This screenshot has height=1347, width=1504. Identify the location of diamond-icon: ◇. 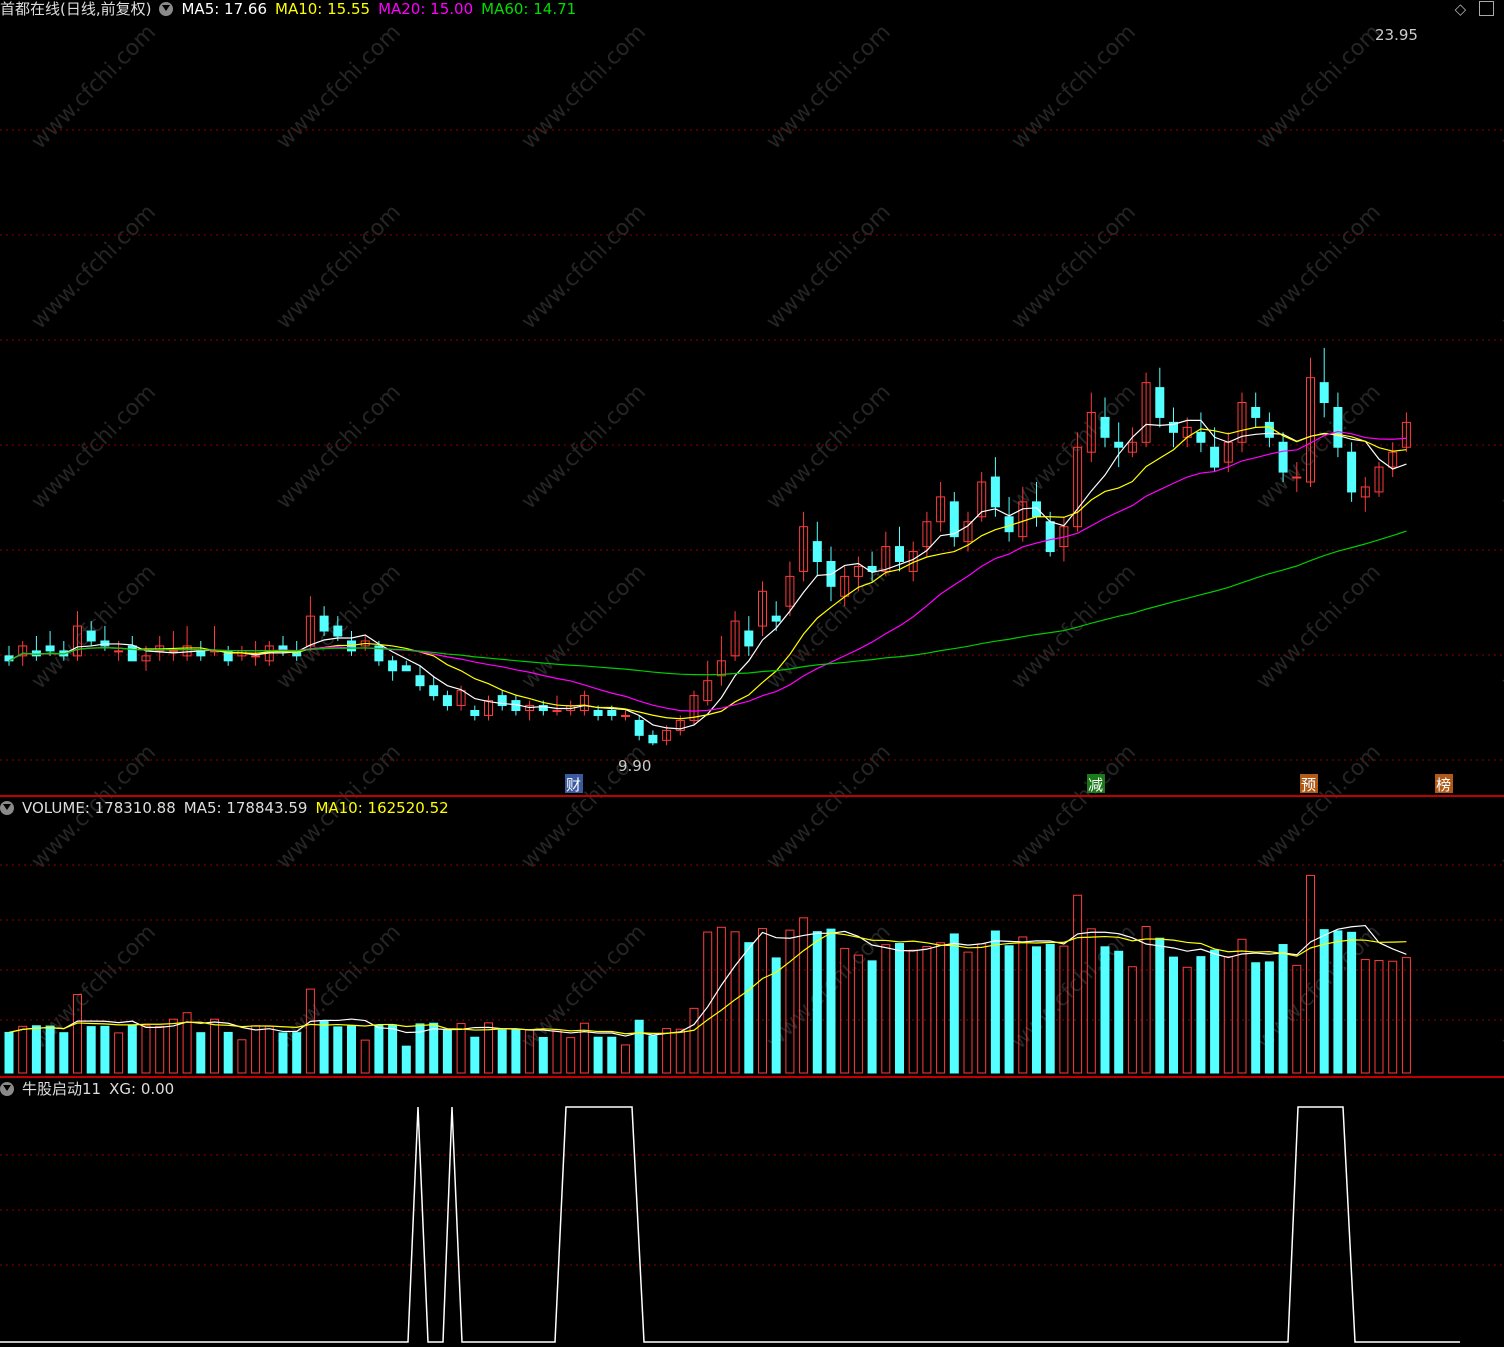
(1461, 9).